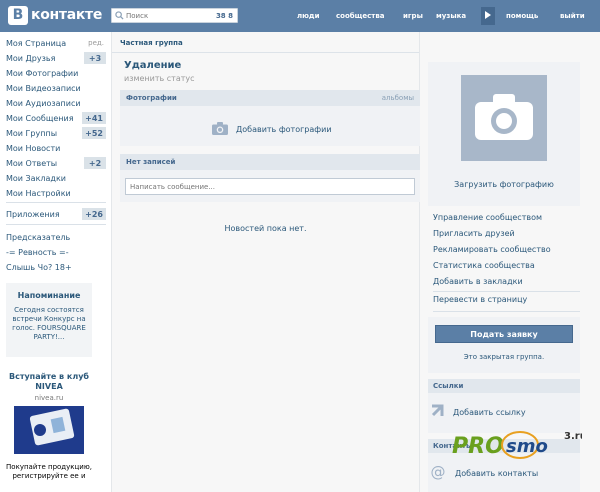 The image size is (600, 492). Describe the element at coordinates (308, 16) in the screenshot. I see `nav-people: люди` at that location.